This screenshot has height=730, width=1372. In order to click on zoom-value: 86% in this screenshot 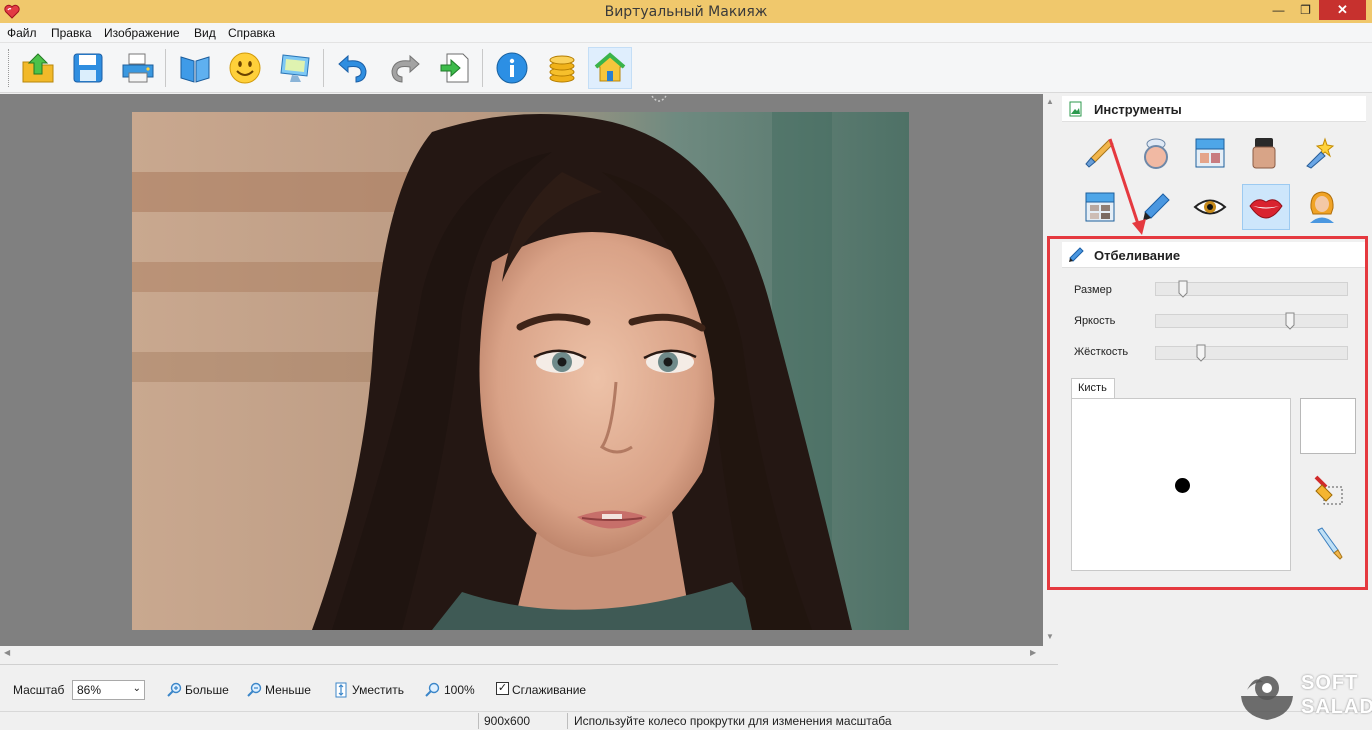, I will do `click(89, 690)`.